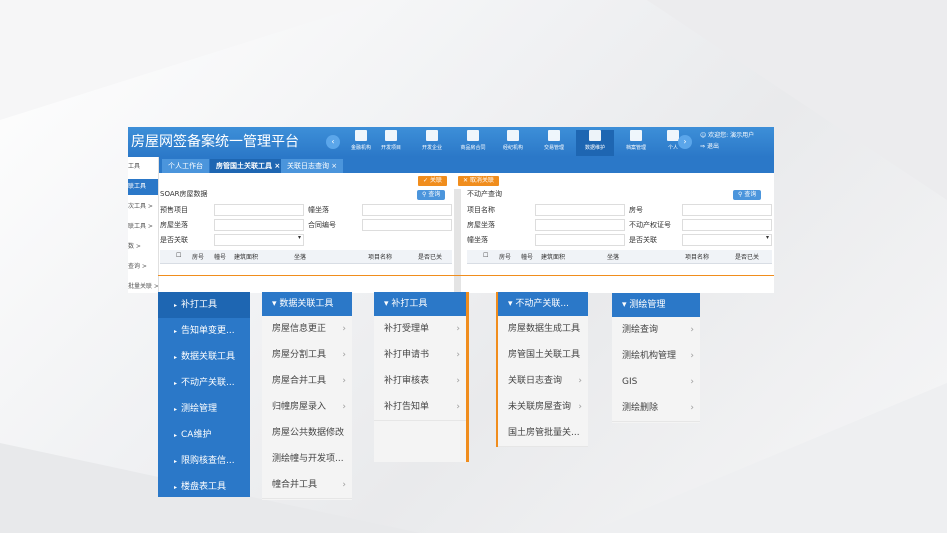 The image size is (947, 533). What do you see at coordinates (727, 146) in the screenshot?
I see `logout-link: ⇒ 退出` at bounding box center [727, 146].